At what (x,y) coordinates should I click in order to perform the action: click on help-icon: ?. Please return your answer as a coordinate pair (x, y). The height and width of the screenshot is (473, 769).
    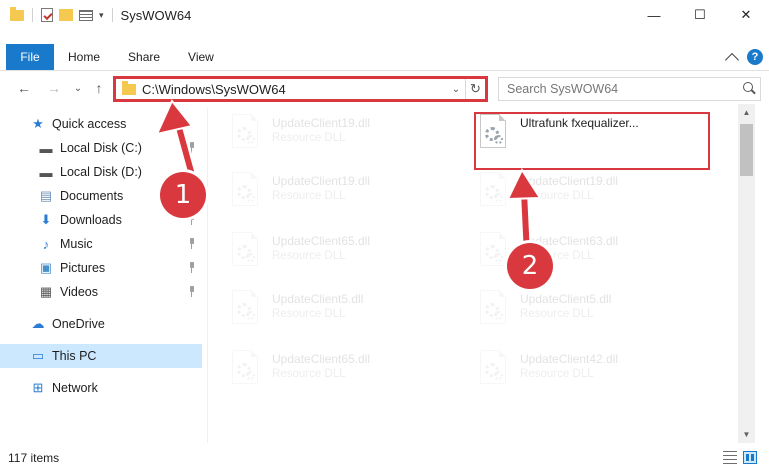
    Looking at the image, I should click on (755, 57).